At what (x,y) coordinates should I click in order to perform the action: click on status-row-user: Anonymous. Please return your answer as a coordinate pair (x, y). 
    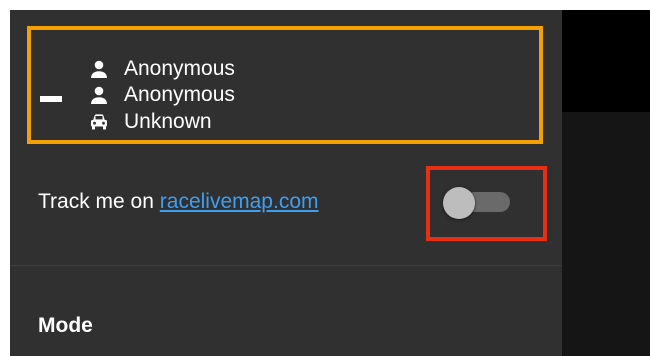
    Looking at the image, I should click on (162, 69).